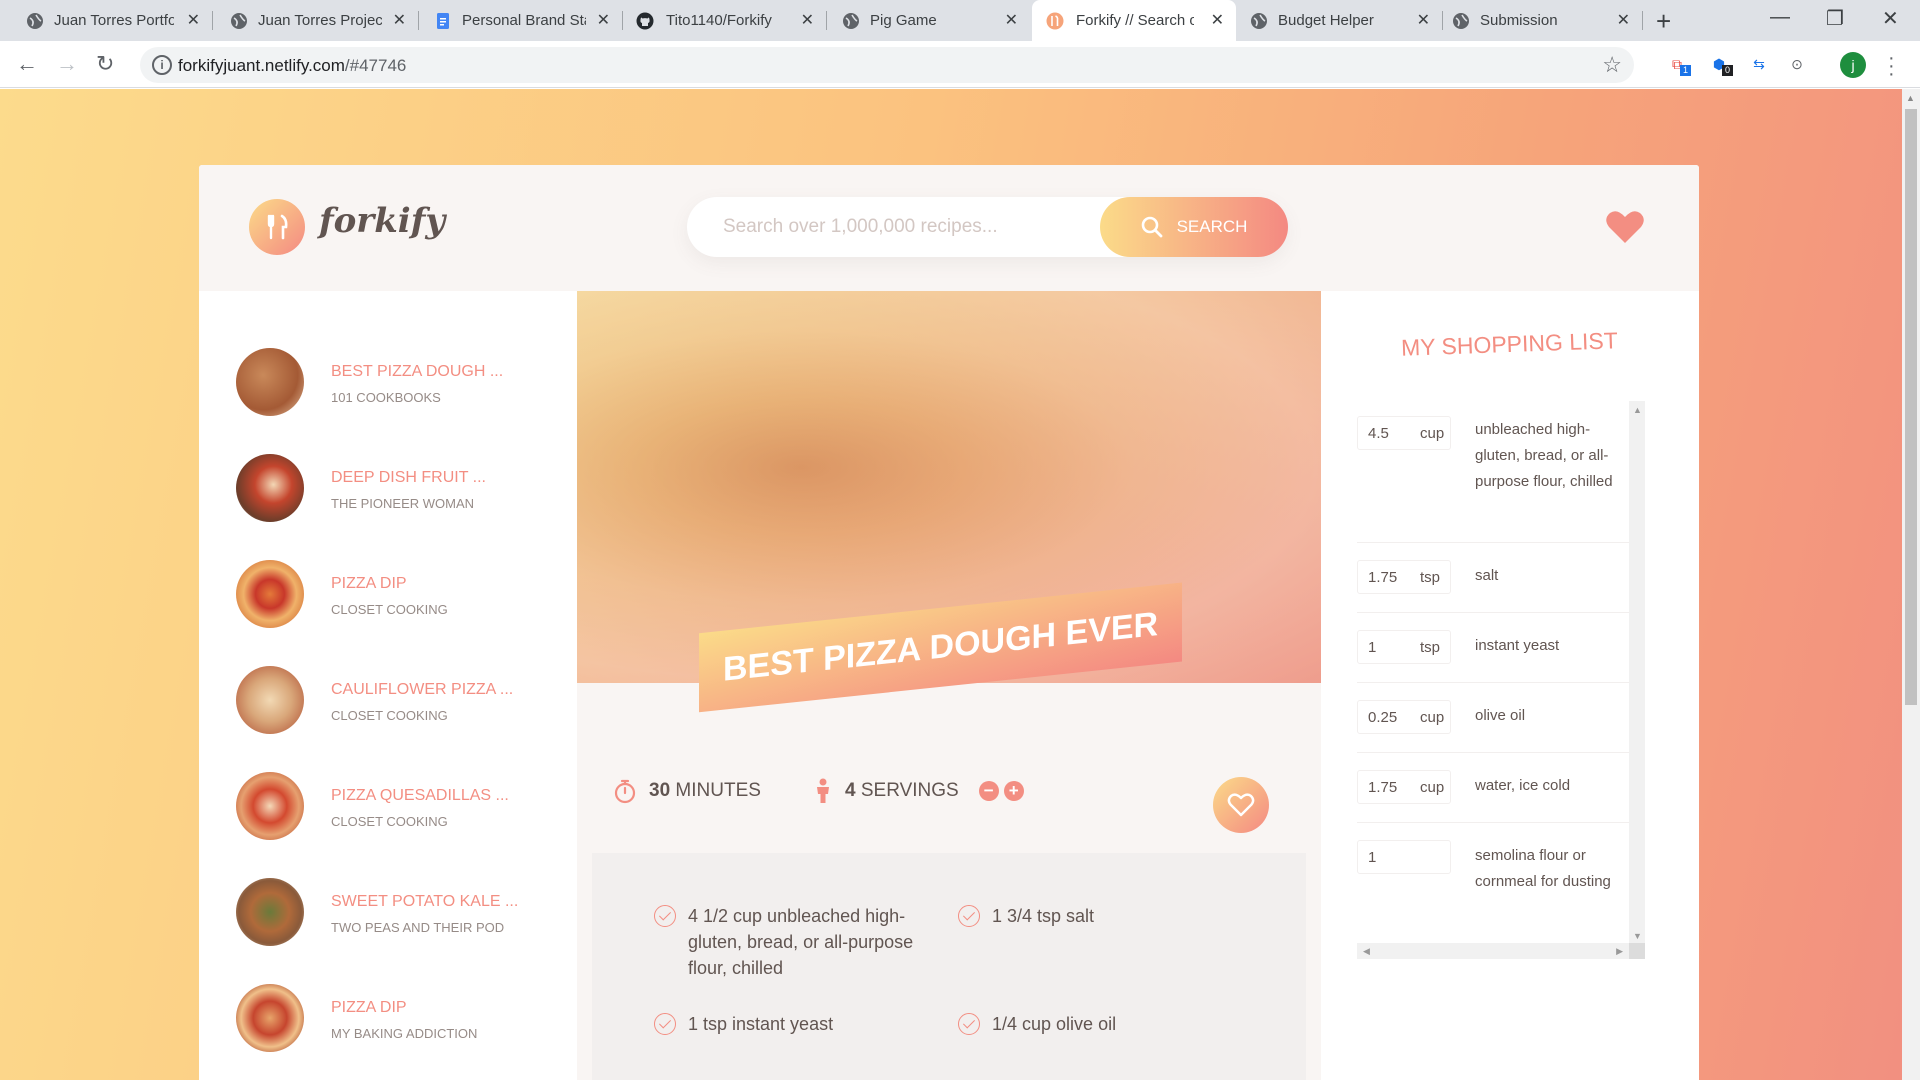  Describe the element at coordinates (375, 65) in the screenshot. I see `url-path: /#47746` at that location.